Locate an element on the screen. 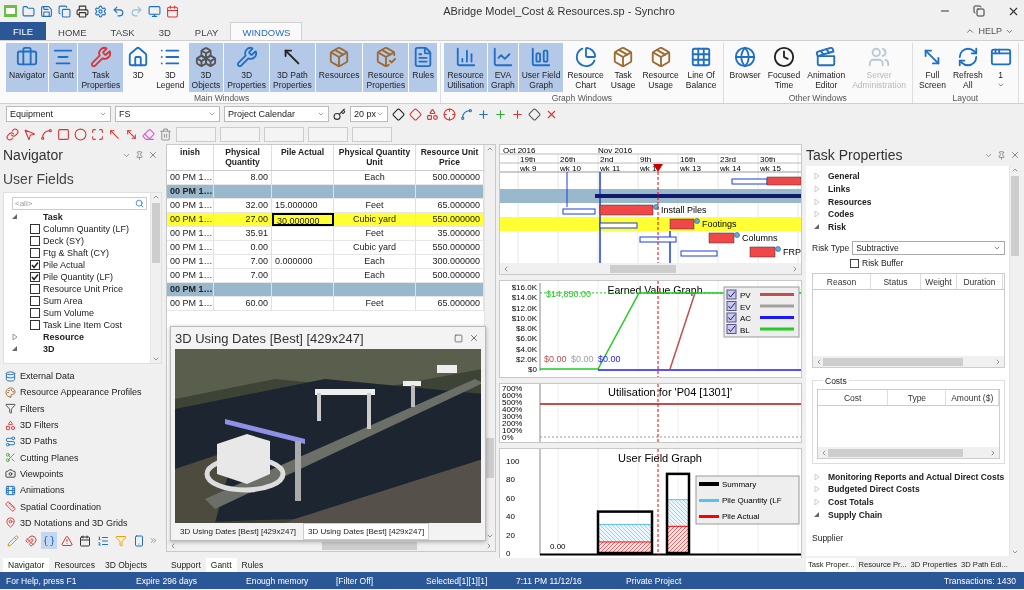  day-label: 19th is located at coordinates (528, 159).